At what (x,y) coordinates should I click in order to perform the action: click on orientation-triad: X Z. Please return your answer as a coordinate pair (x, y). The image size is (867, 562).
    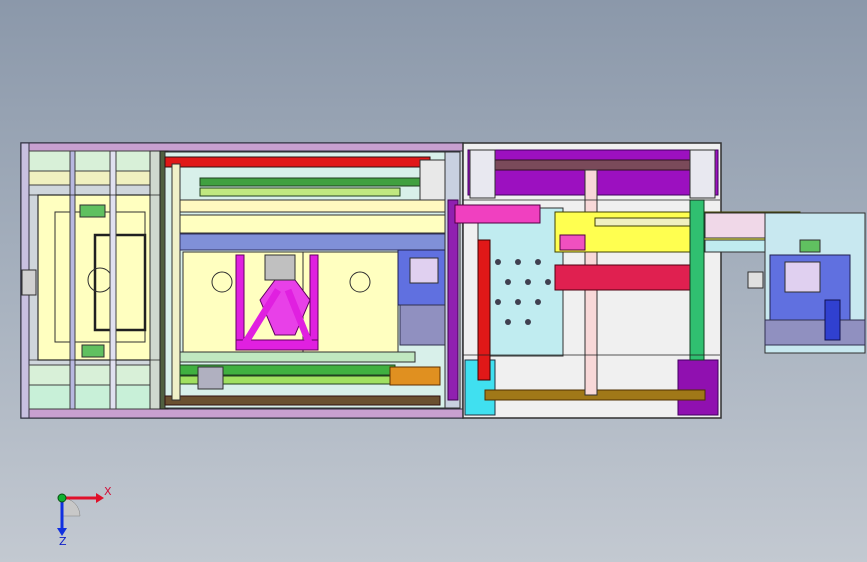
    Looking at the image, I should click on (77, 514).